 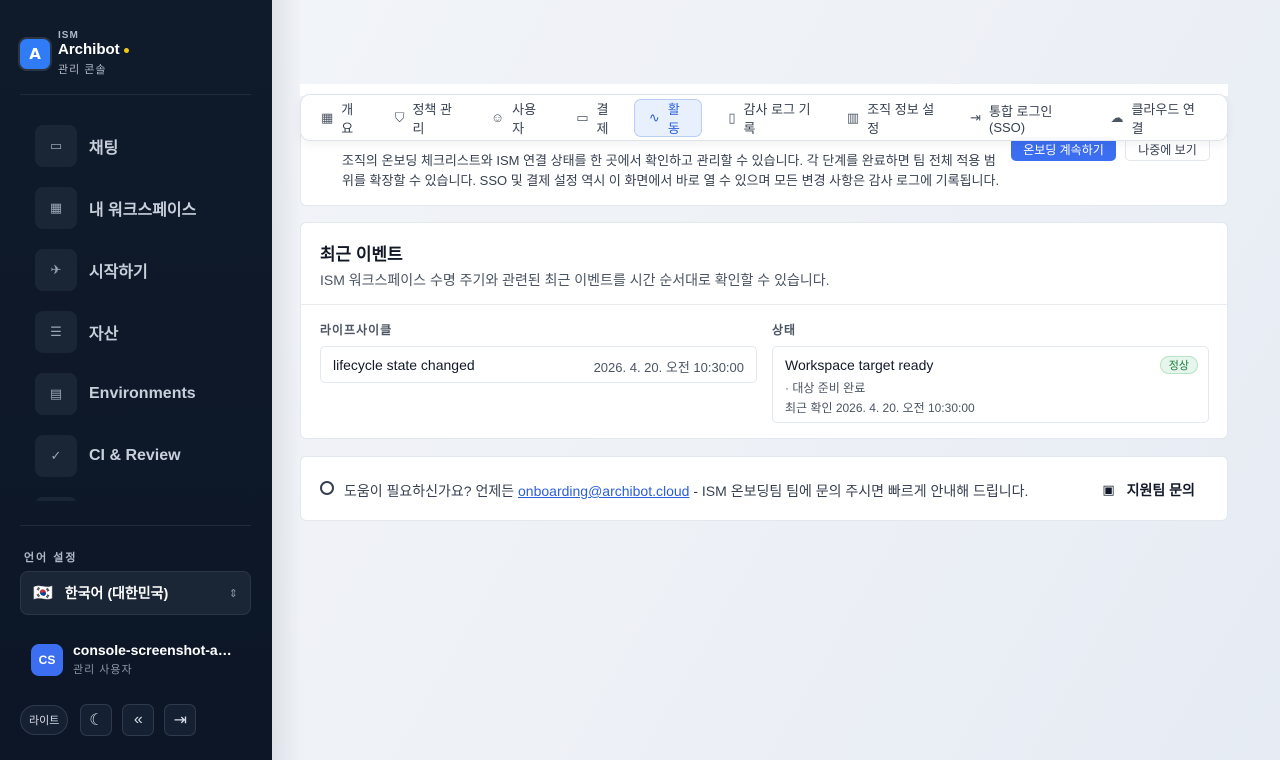 I want to click on divider, so click(x=764, y=304).